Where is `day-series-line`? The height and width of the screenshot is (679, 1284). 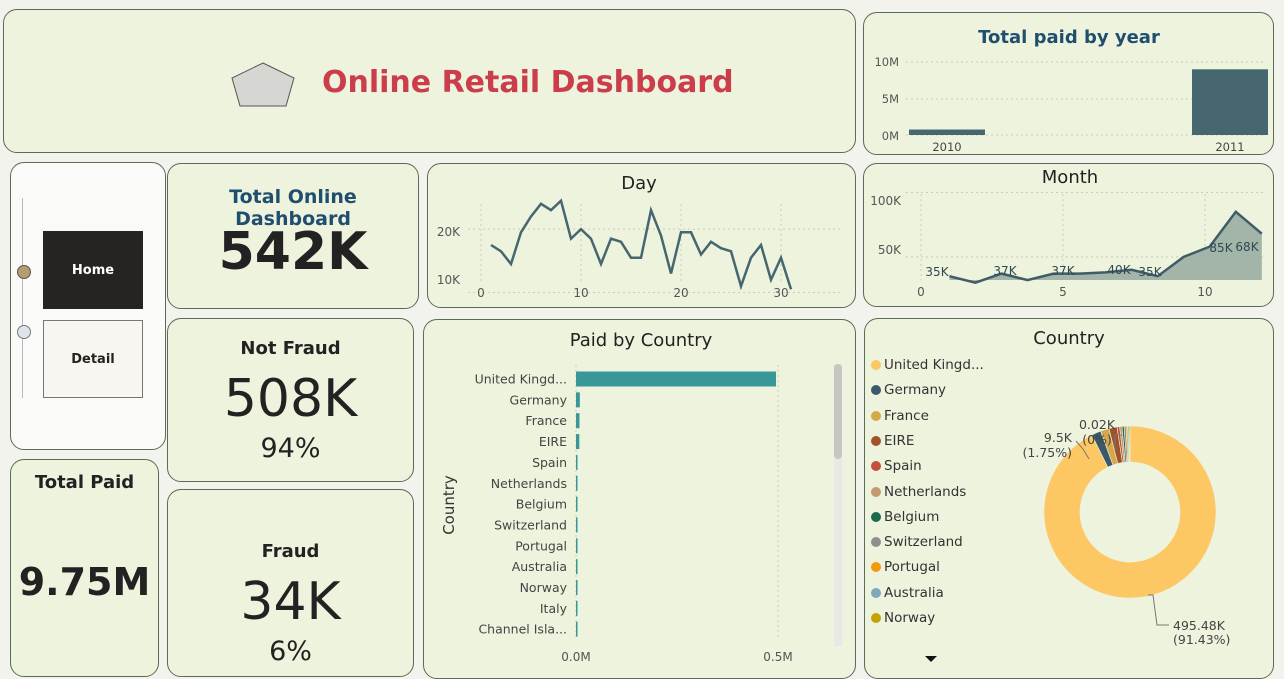 day-series-line is located at coordinates (641, 244).